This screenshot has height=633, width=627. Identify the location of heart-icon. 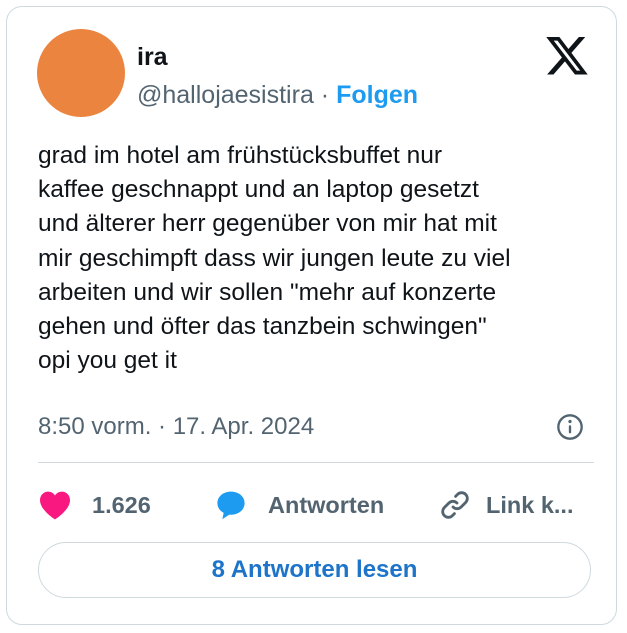
(55, 505).